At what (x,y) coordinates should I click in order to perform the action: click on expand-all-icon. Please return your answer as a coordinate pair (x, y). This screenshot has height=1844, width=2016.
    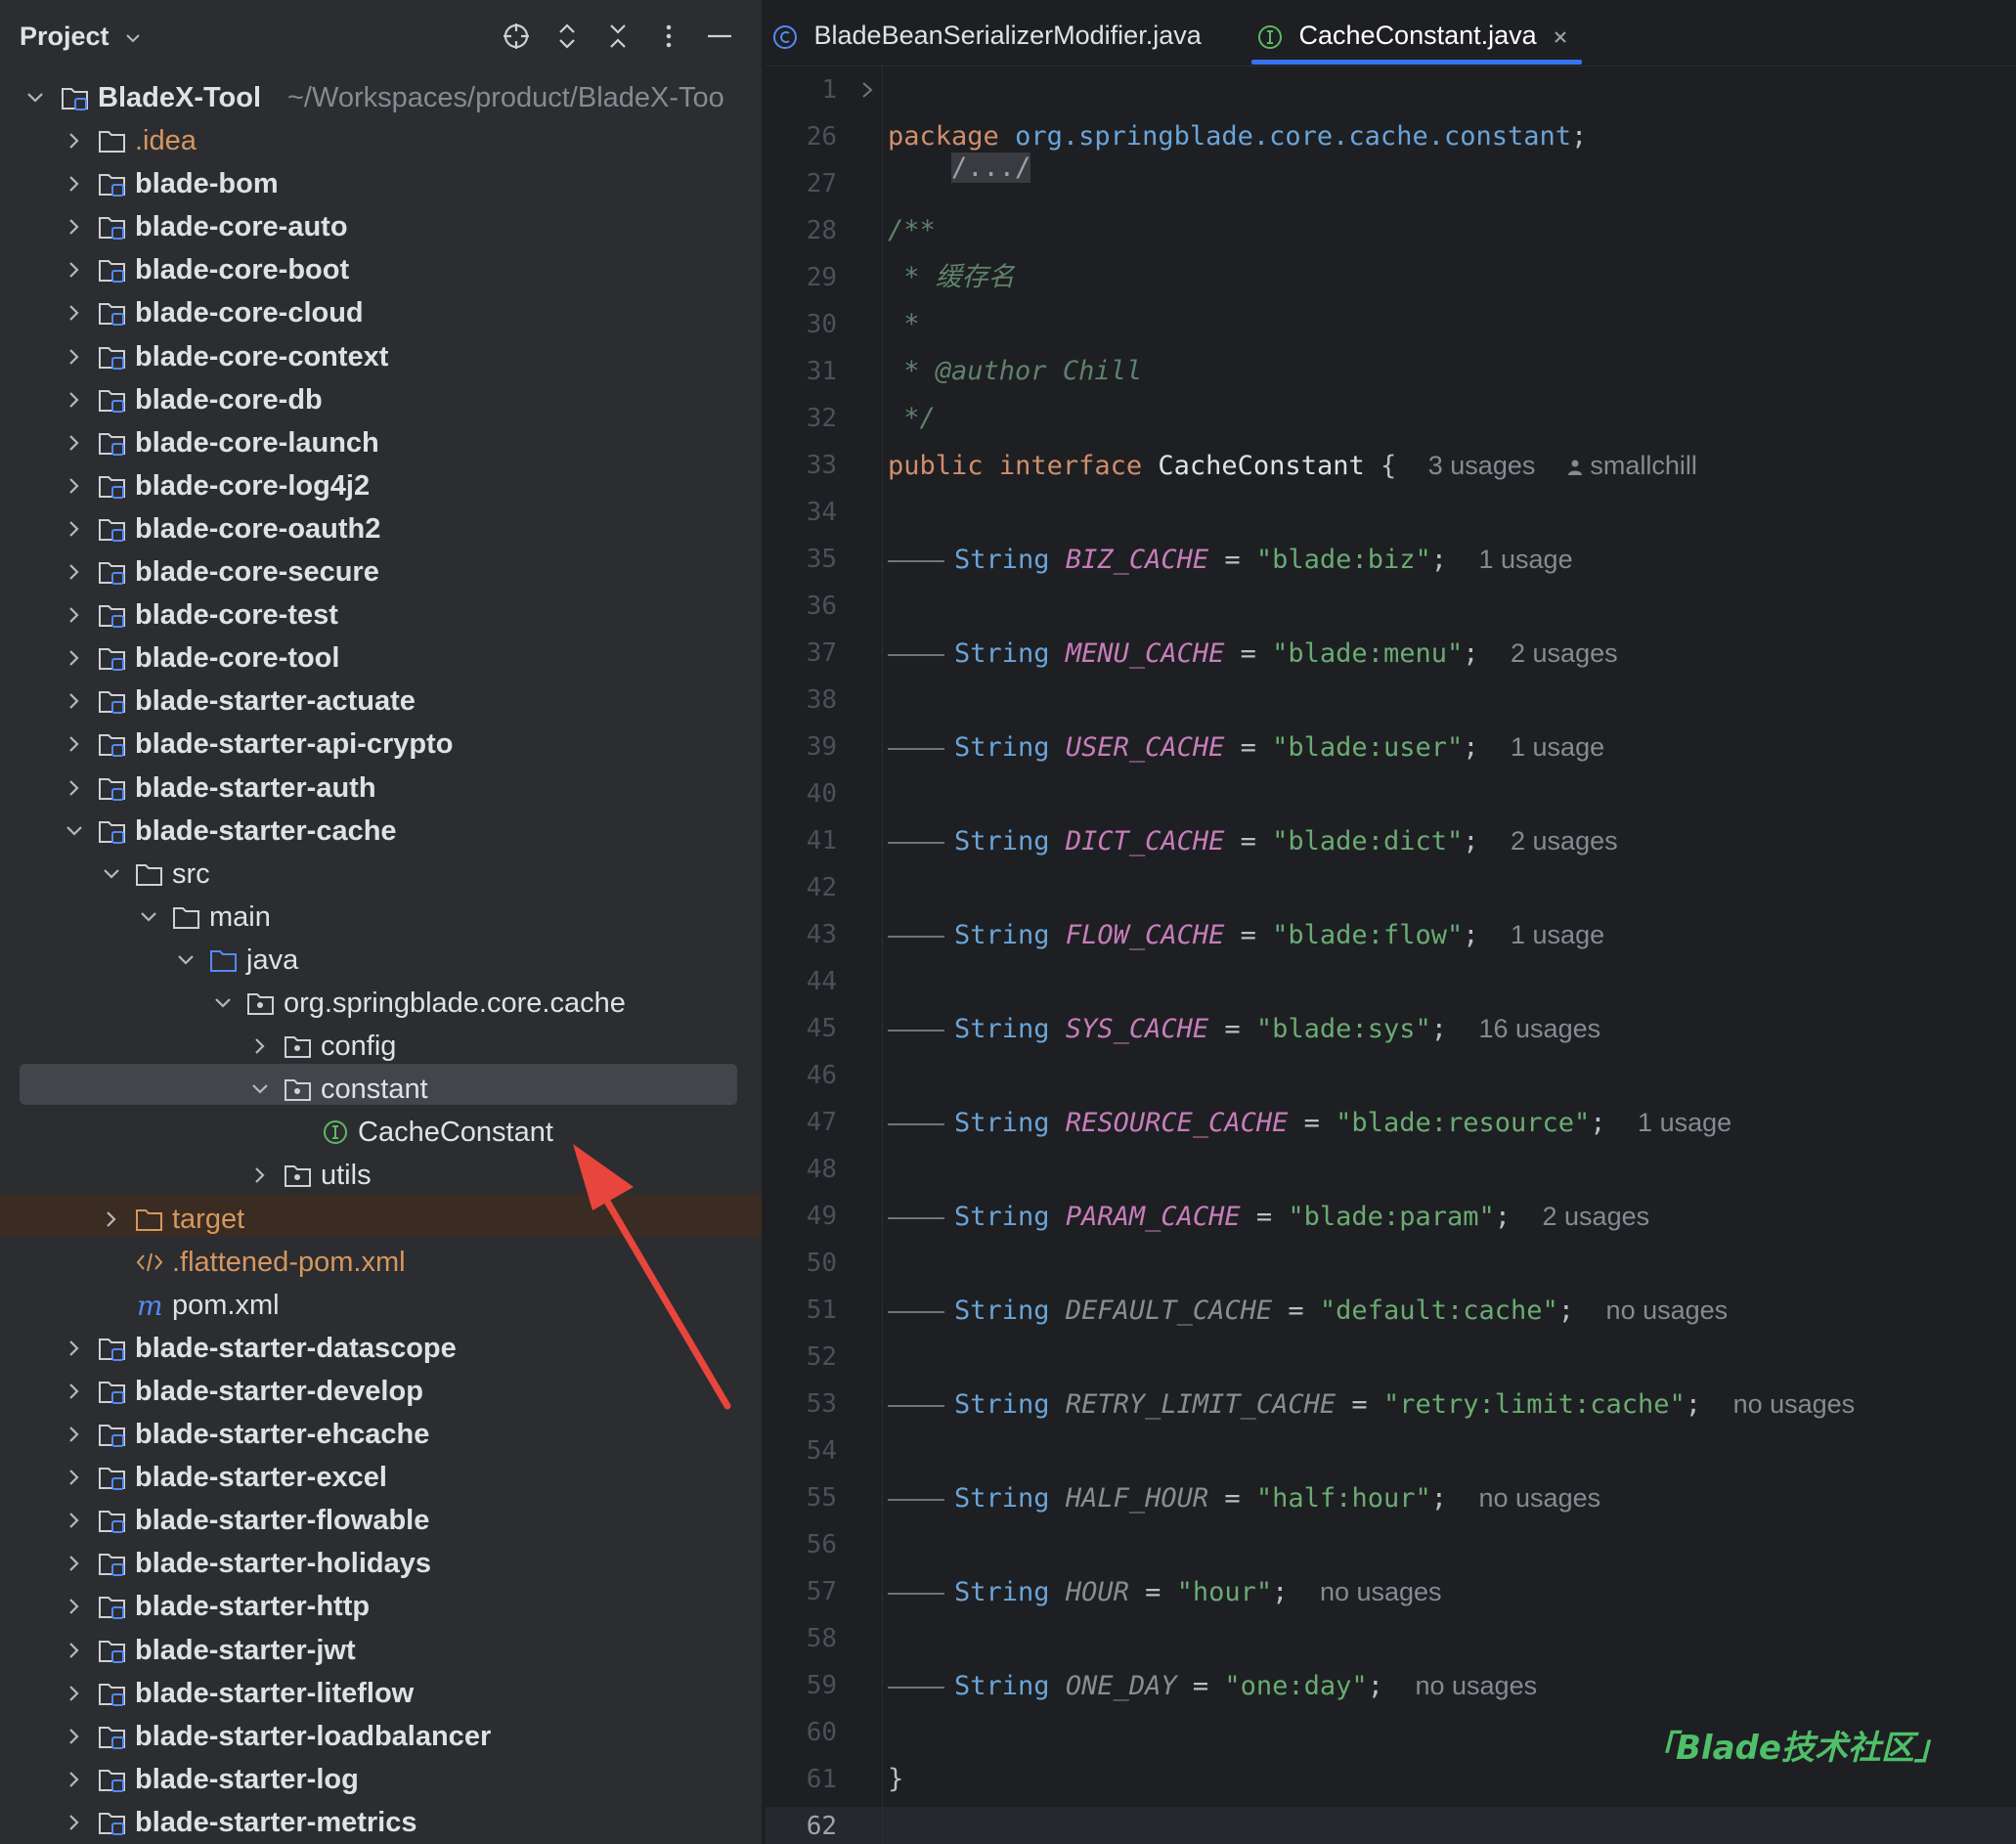
    Looking at the image, I should click on (567, 36).